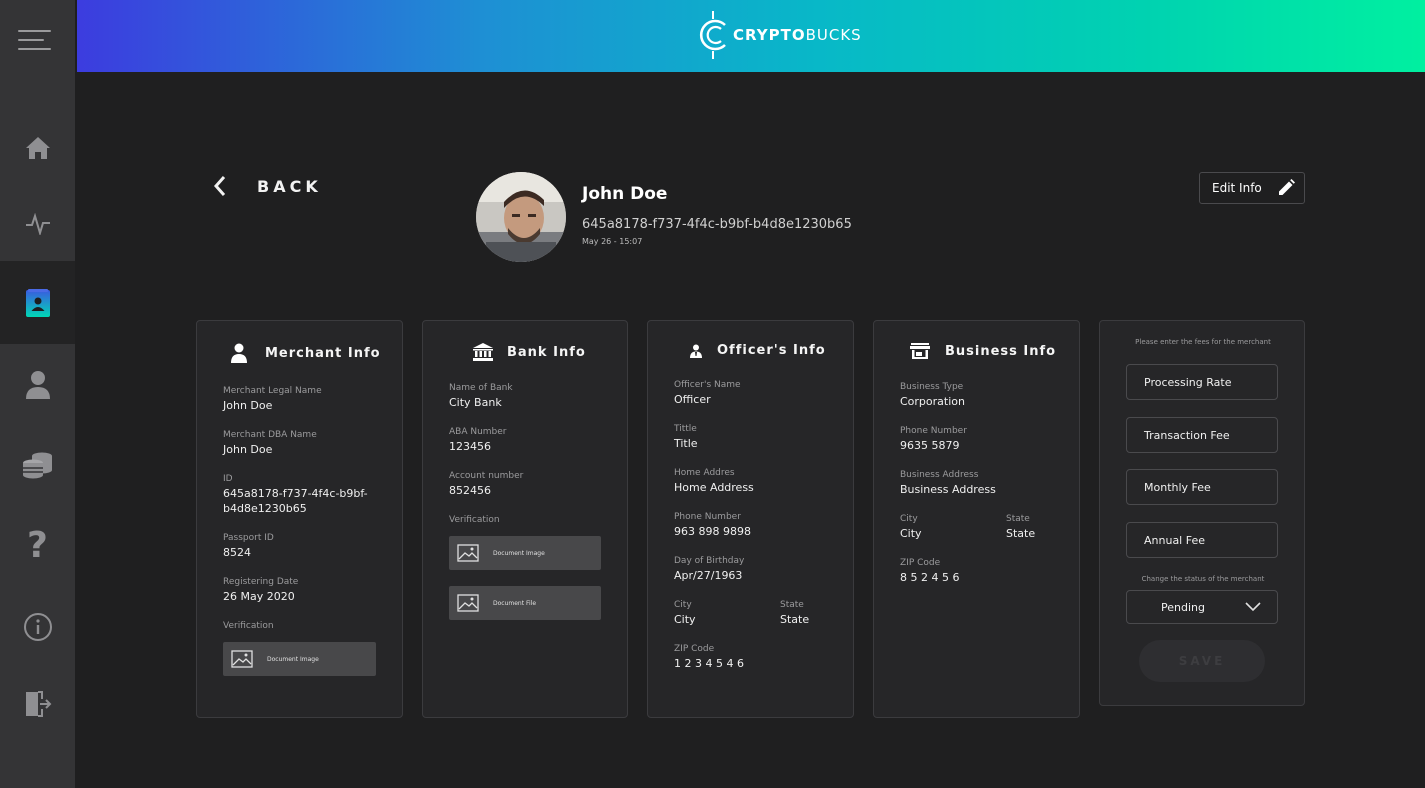  What do you see at coordinates (525, 553) in the screenshot?
I see `bank-document-image: Document Image` at bounding box center [525, 553].